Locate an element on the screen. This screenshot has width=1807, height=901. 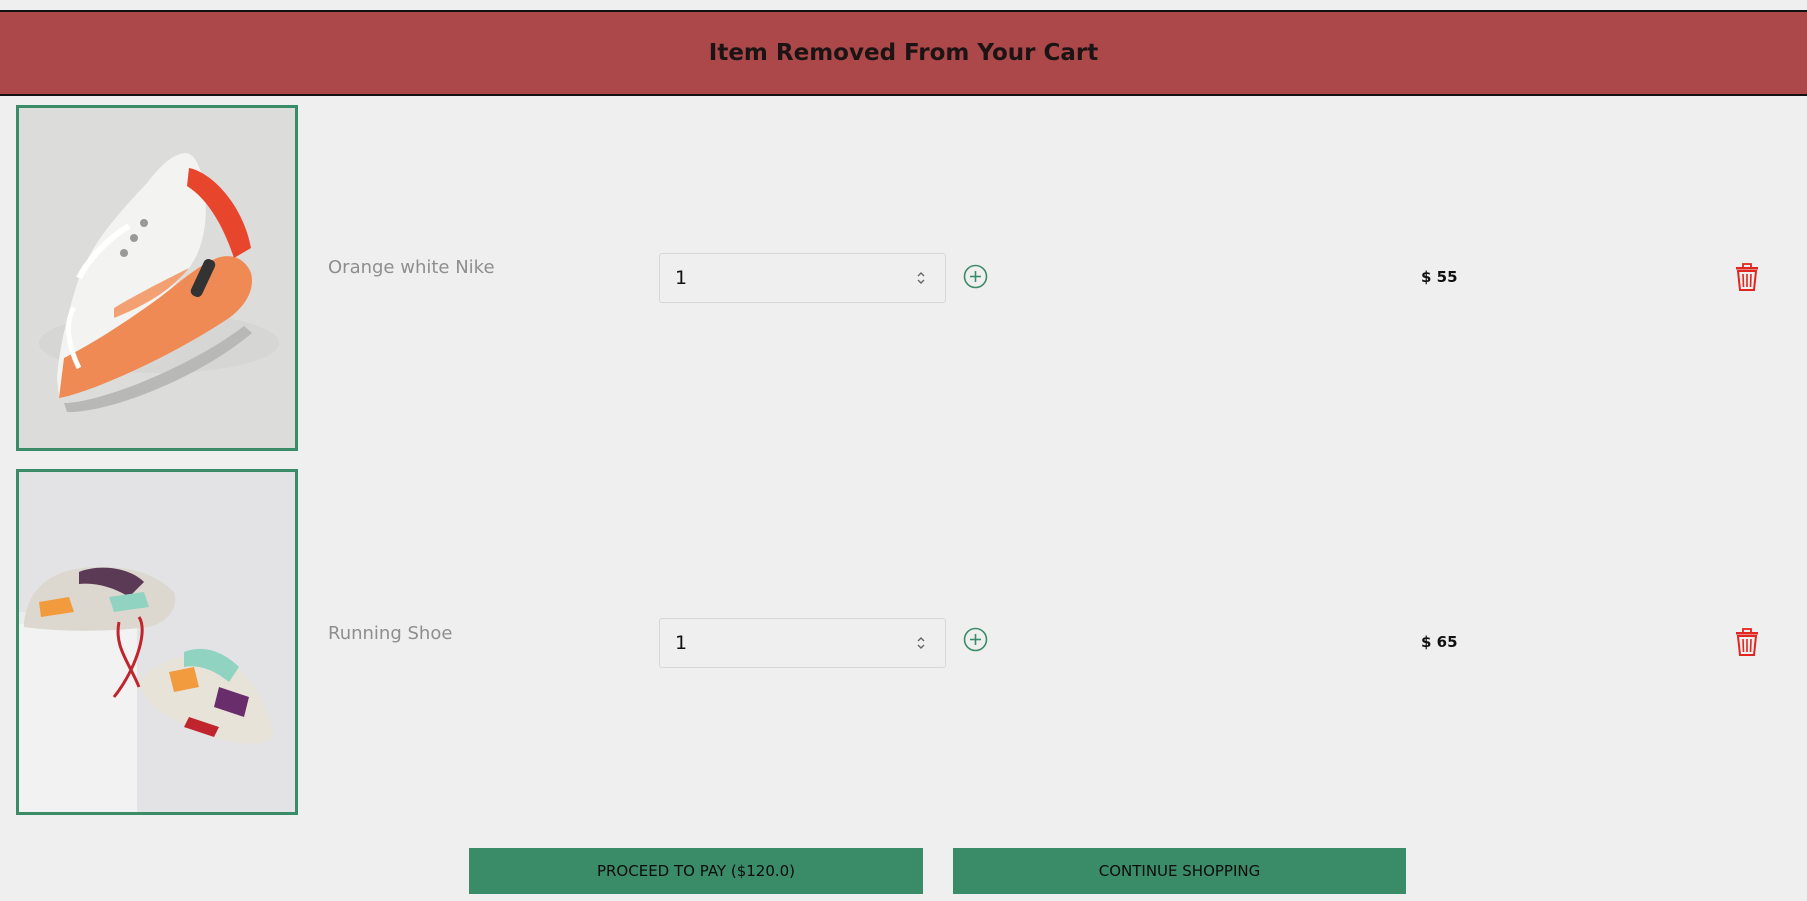
removed-notification-banner: Item Removed From Your Cart is located at coordinates (903, 53).